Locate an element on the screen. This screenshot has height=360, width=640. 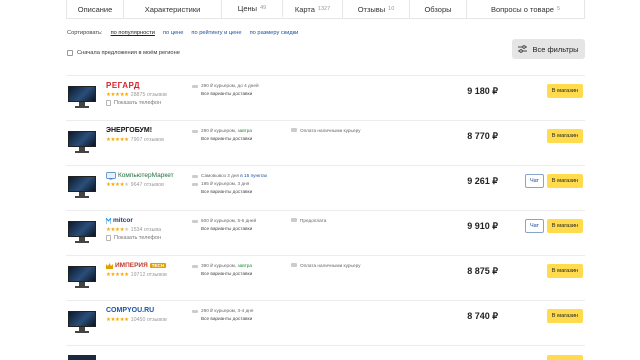
shop-logo-icon is located at coordinates (108, 220).